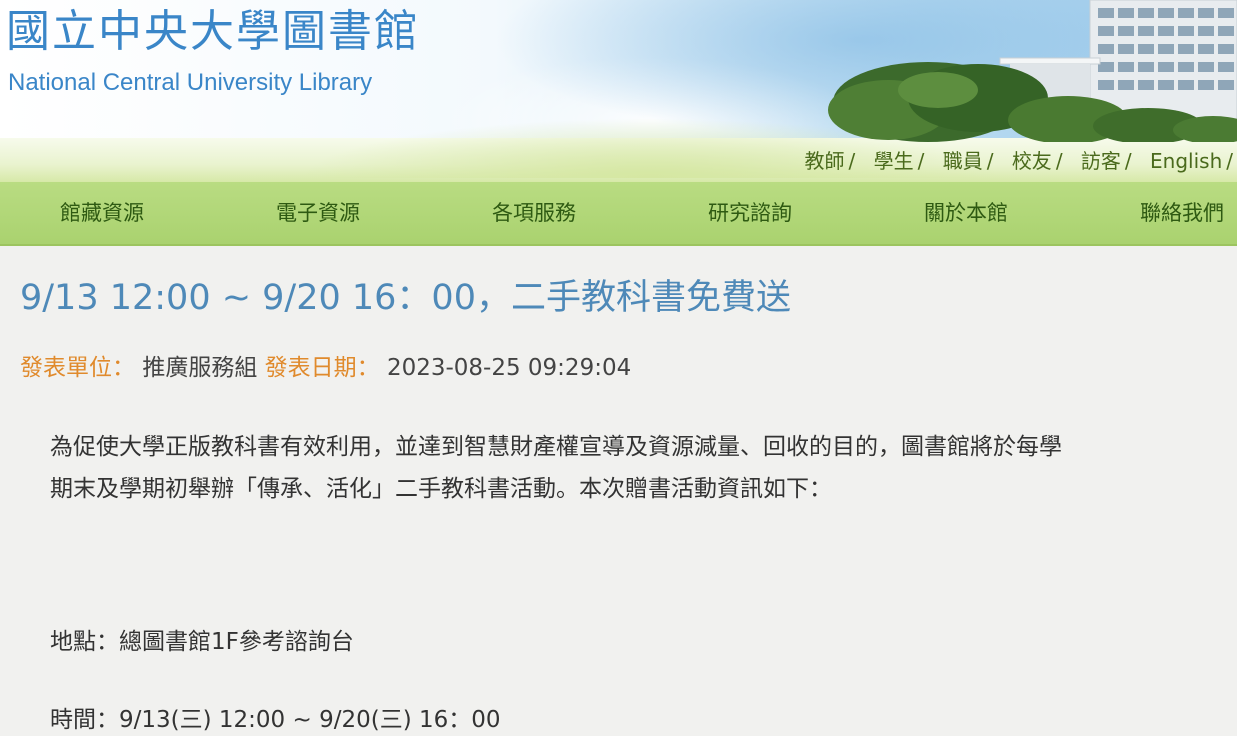  I want to click on link-english: English, so click(1186, 161).